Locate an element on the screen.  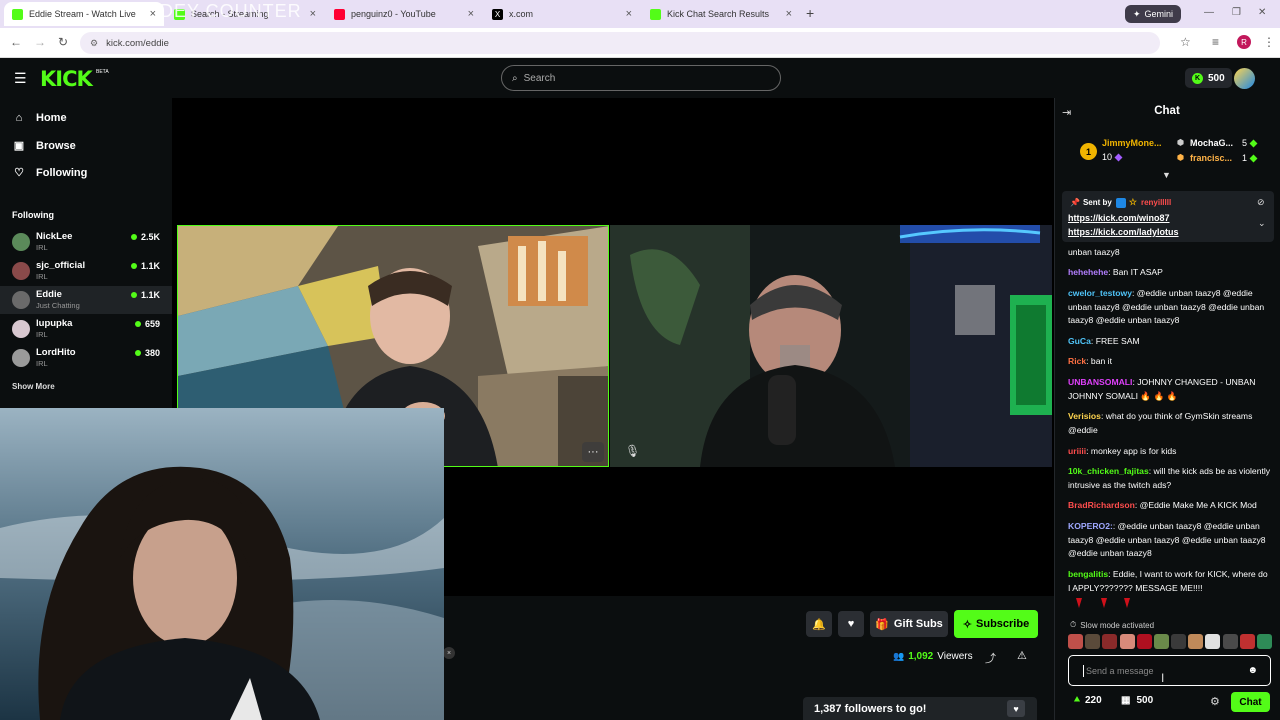
expand-leaderboard-icon: ▼ is located at coordinates (1166, 175).